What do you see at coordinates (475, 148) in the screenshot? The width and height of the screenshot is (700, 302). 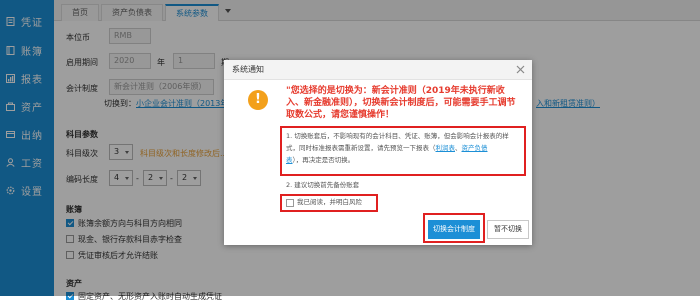 I see `balance-sheet-link: 资产负债` at bounding box center [475, 148].